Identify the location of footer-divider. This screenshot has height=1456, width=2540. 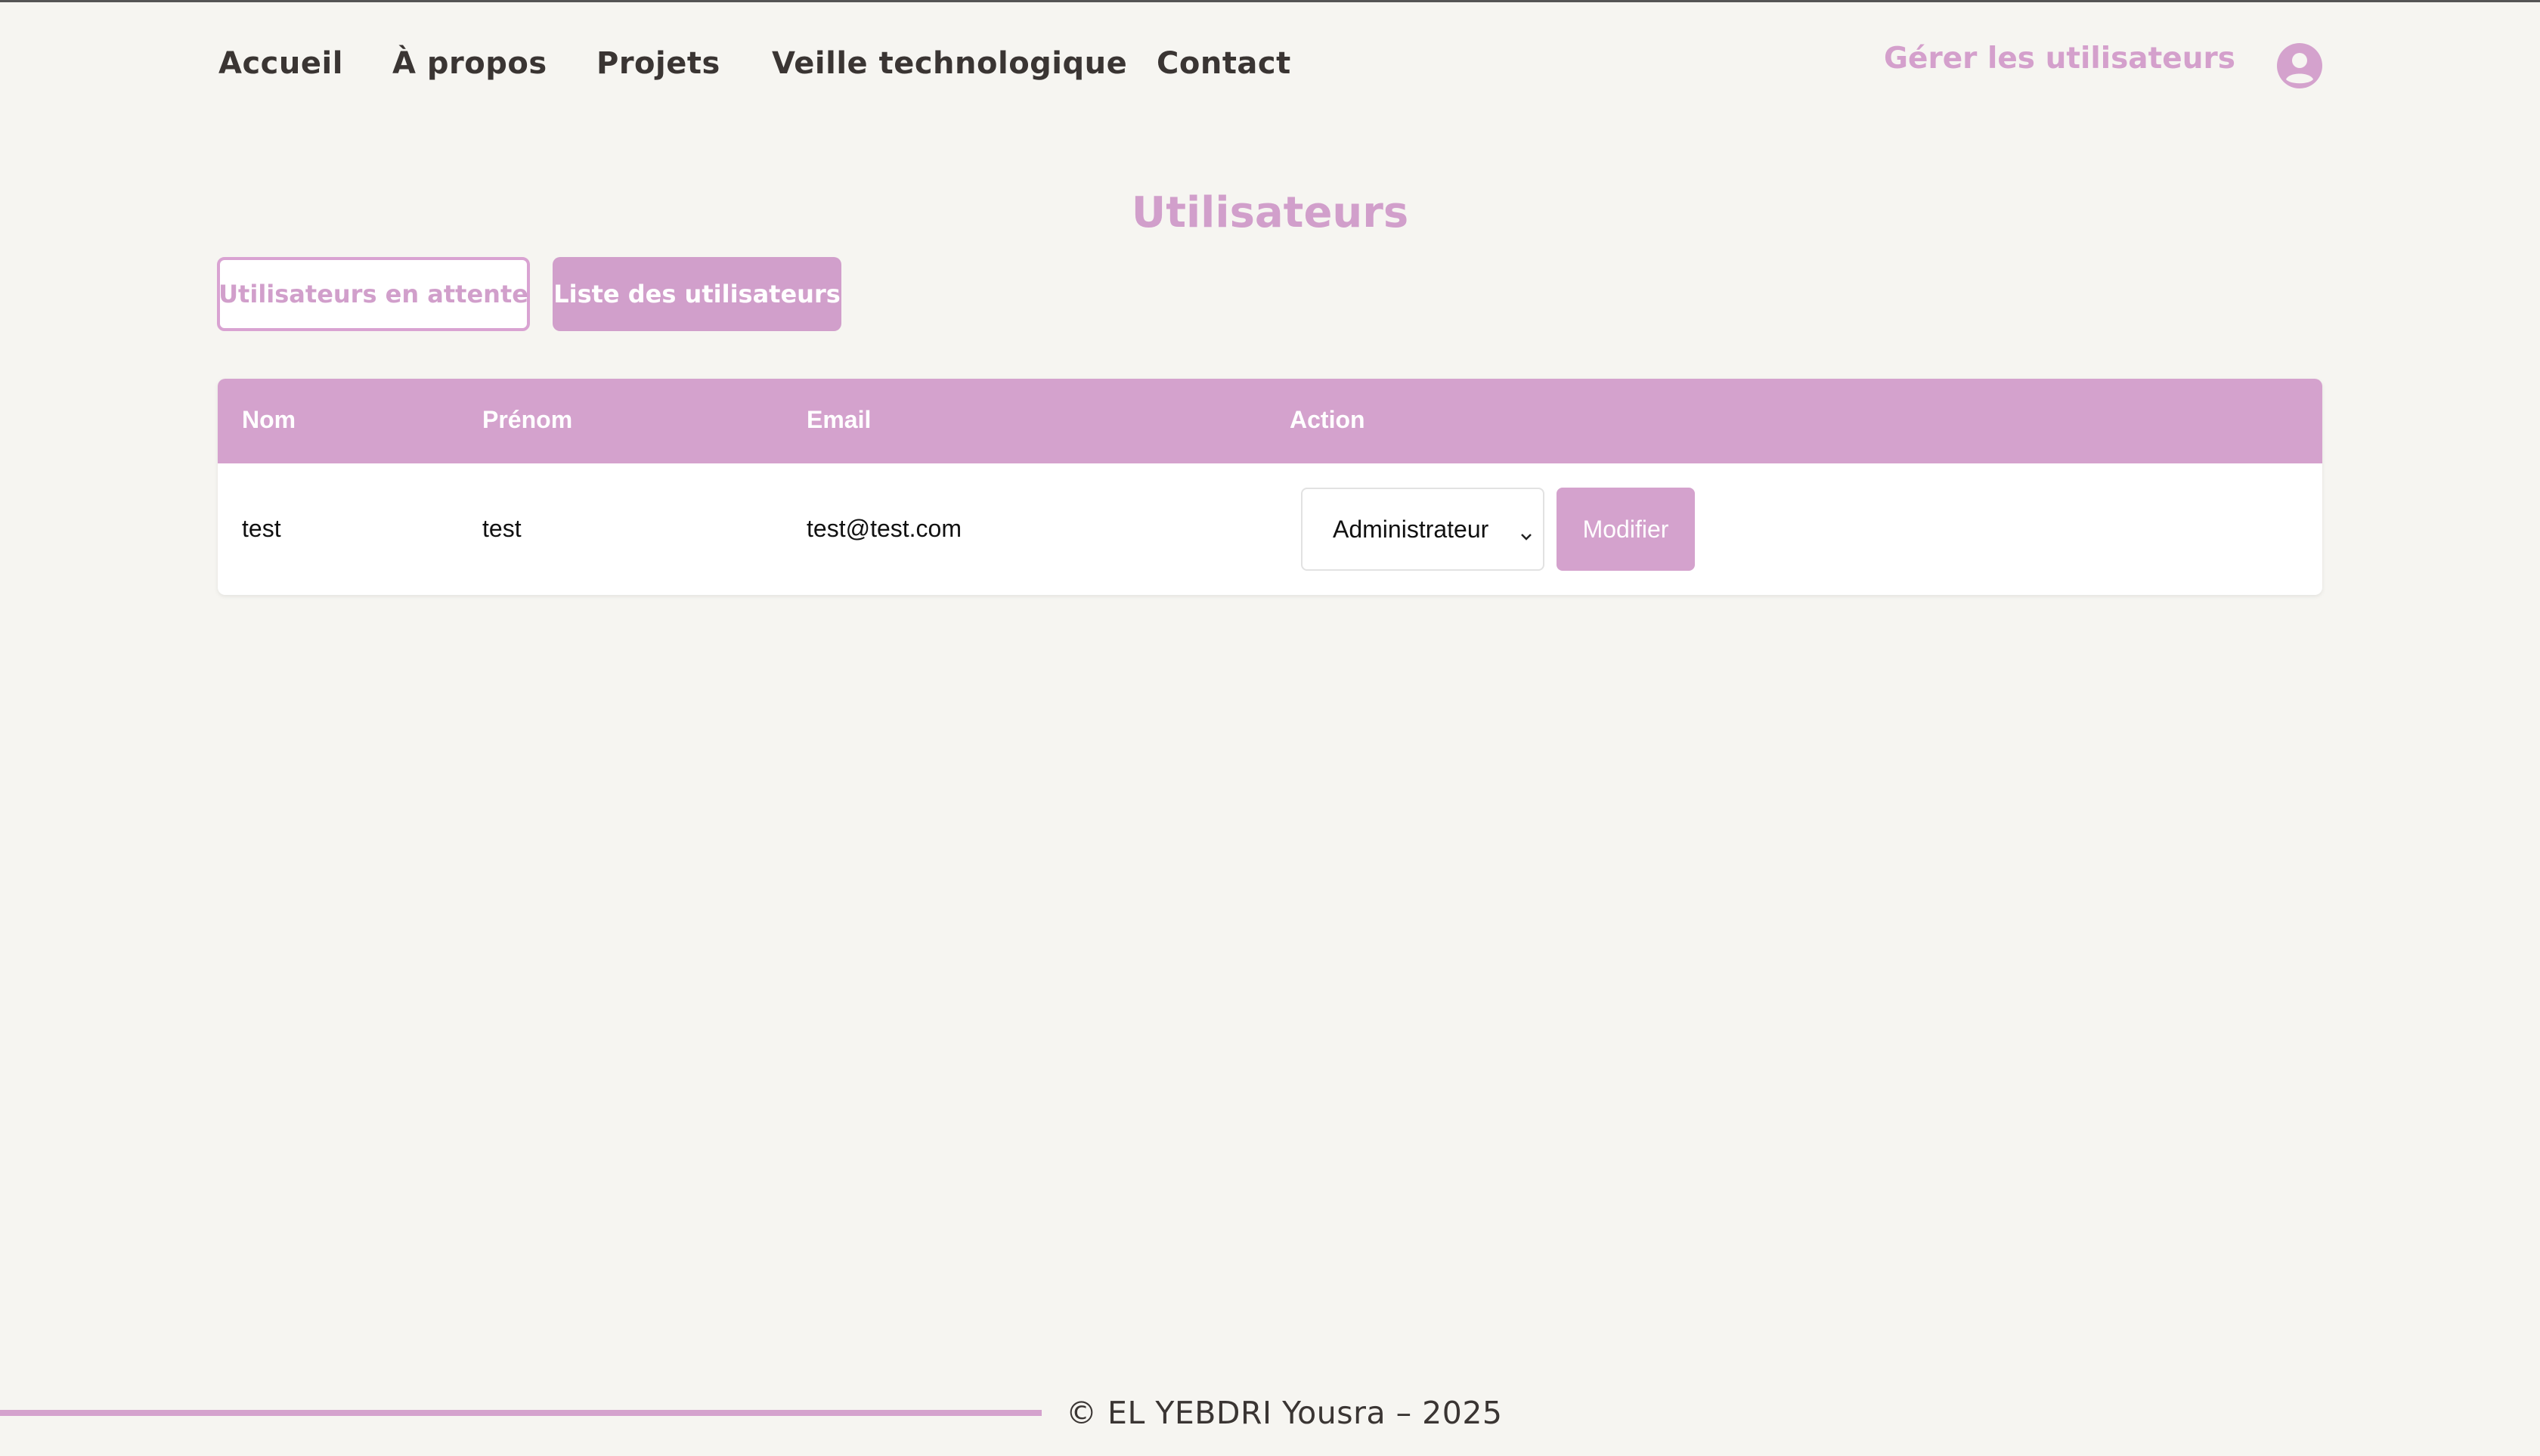
(521, 1413).